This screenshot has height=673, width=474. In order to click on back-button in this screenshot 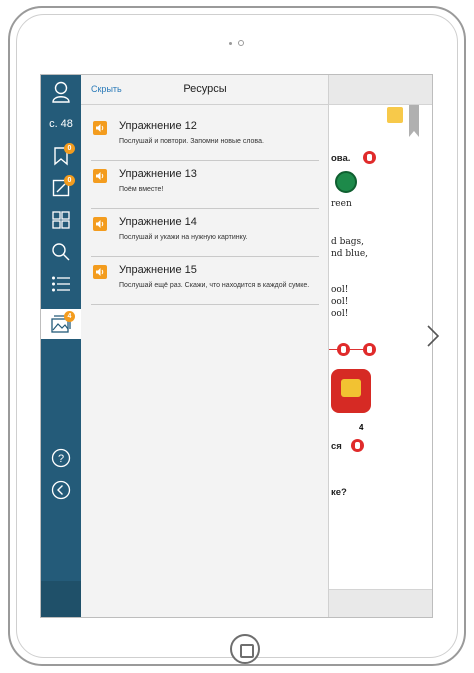, I will do `click(61, 490)`.